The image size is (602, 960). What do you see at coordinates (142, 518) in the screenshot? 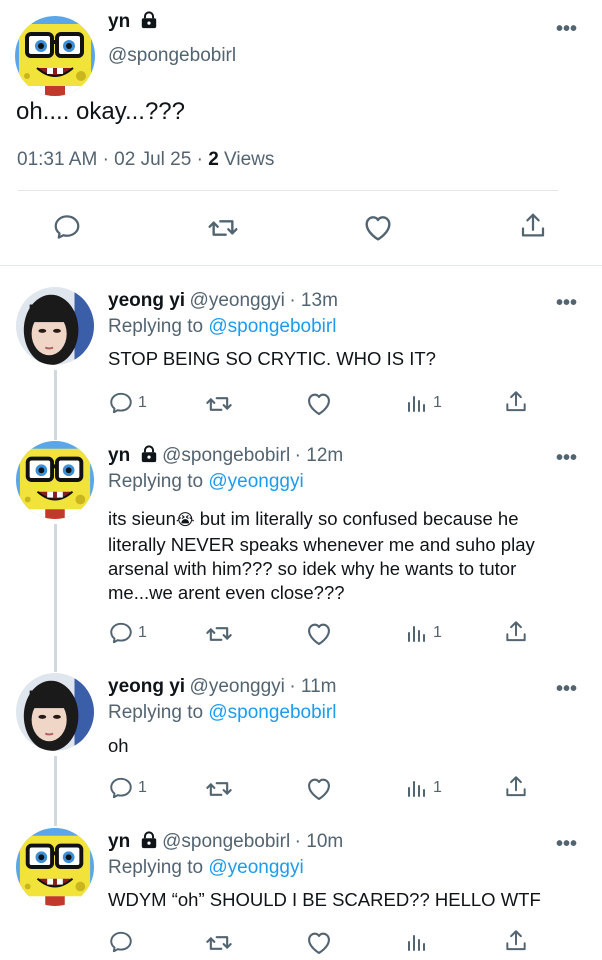
I see `reply-text-segment: its sieun` at bounding box center [142, 518].